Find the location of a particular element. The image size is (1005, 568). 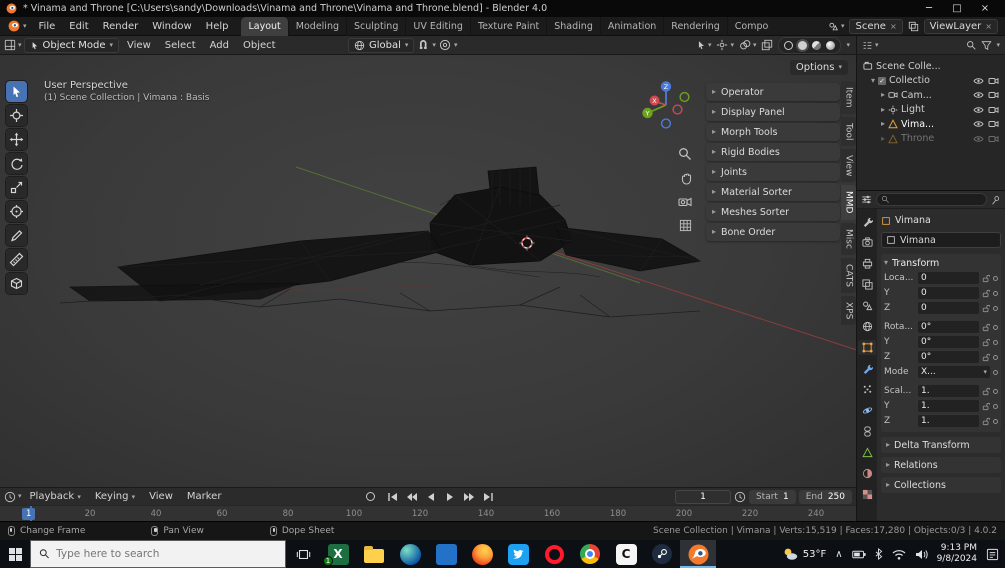

taskbar-app-capcut: C is located at coordinates (626, 554).